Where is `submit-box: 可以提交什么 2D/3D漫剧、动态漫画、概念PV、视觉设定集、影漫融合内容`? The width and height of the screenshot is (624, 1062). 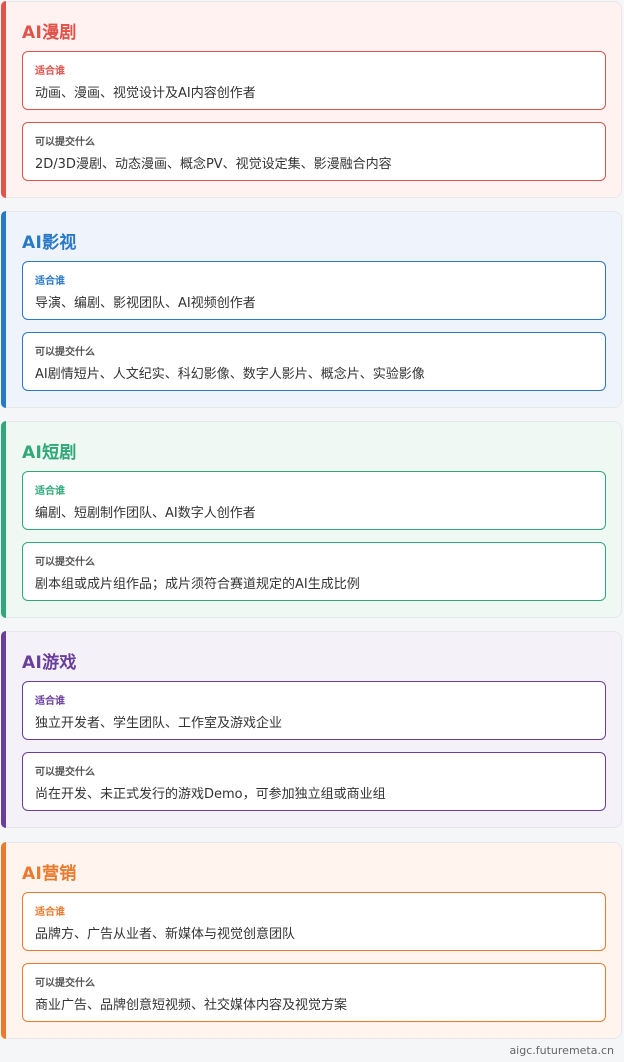 submit-box: 可以提交什么 2D/3D漫剧、动态漫画、概念PV、视觉设定集、影漫融合内容 is located at coordinates (314, 151).